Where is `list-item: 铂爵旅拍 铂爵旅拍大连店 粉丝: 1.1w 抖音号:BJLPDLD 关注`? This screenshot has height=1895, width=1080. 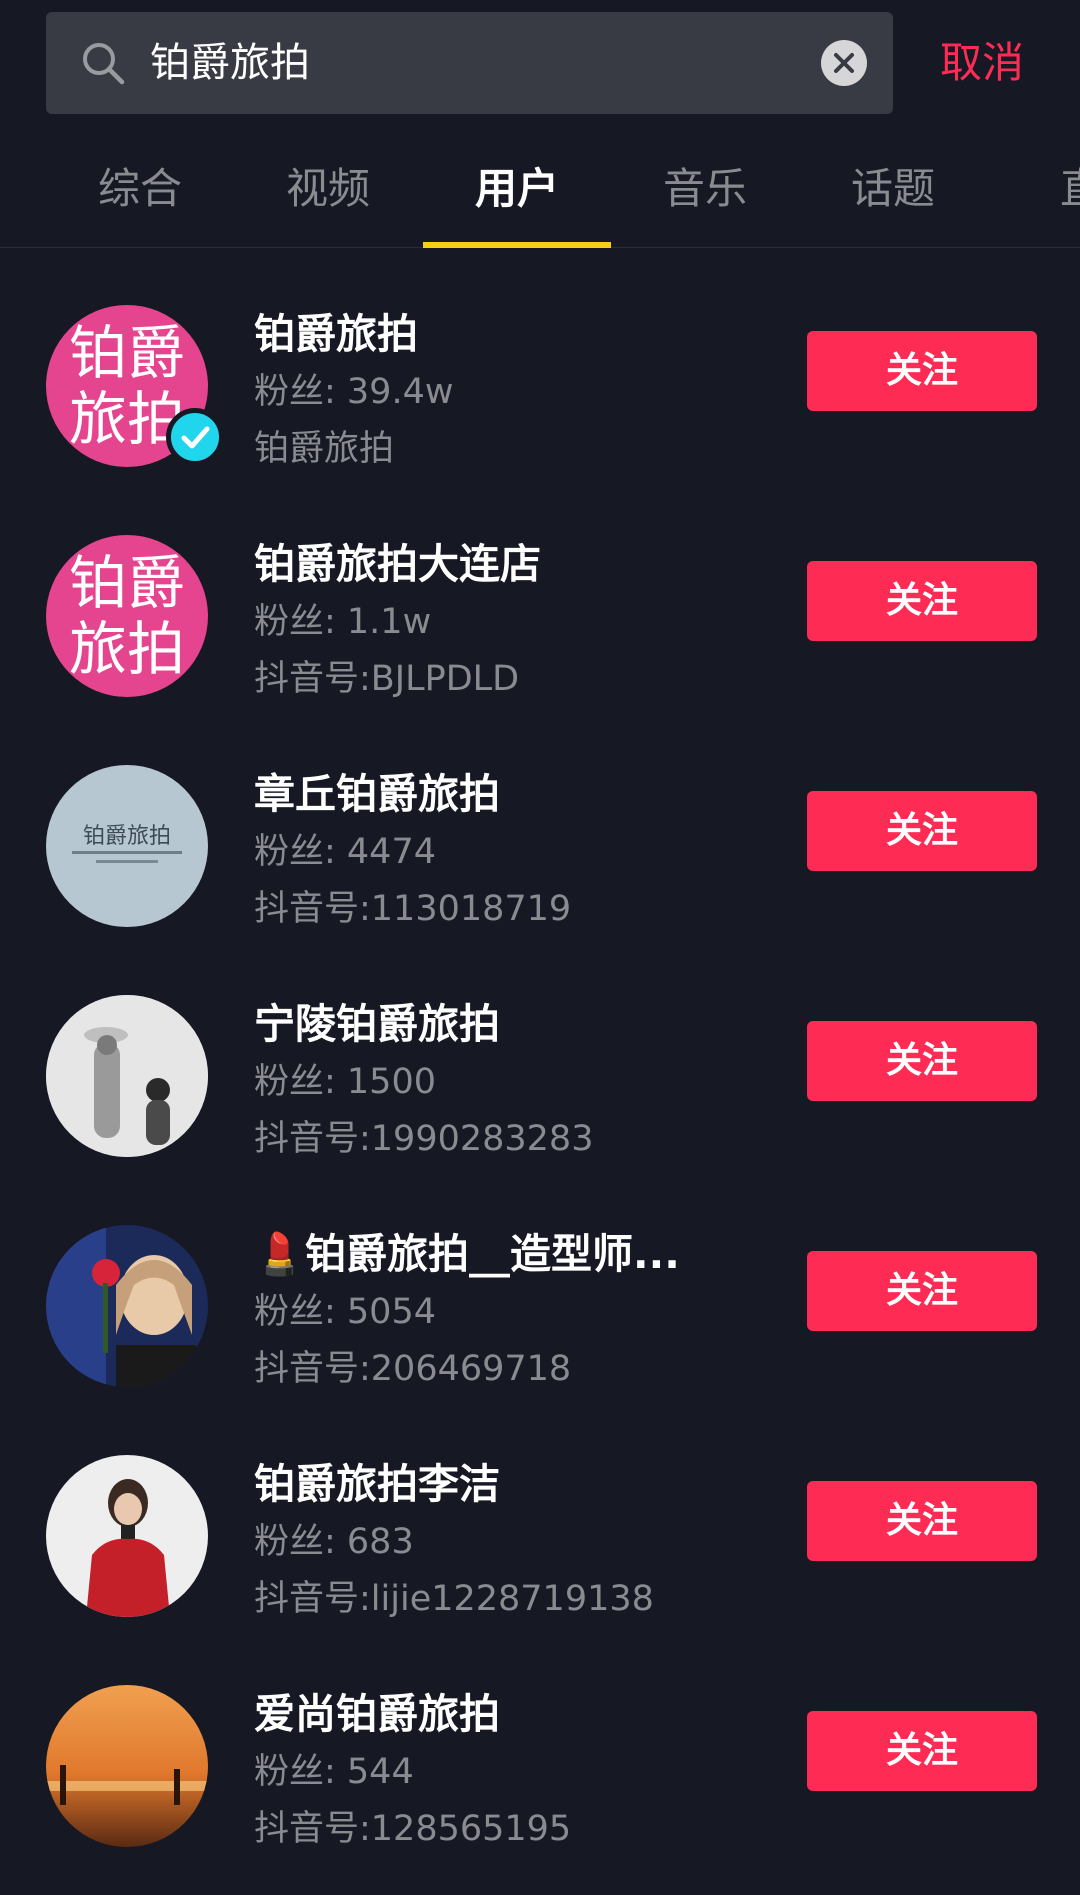 list-item: 铂爵旅拍 铂爵旅拍大连店 粉丝: 1.1w 抖音号:BJLPDLD 关注 is located at coordinates (540, 593).